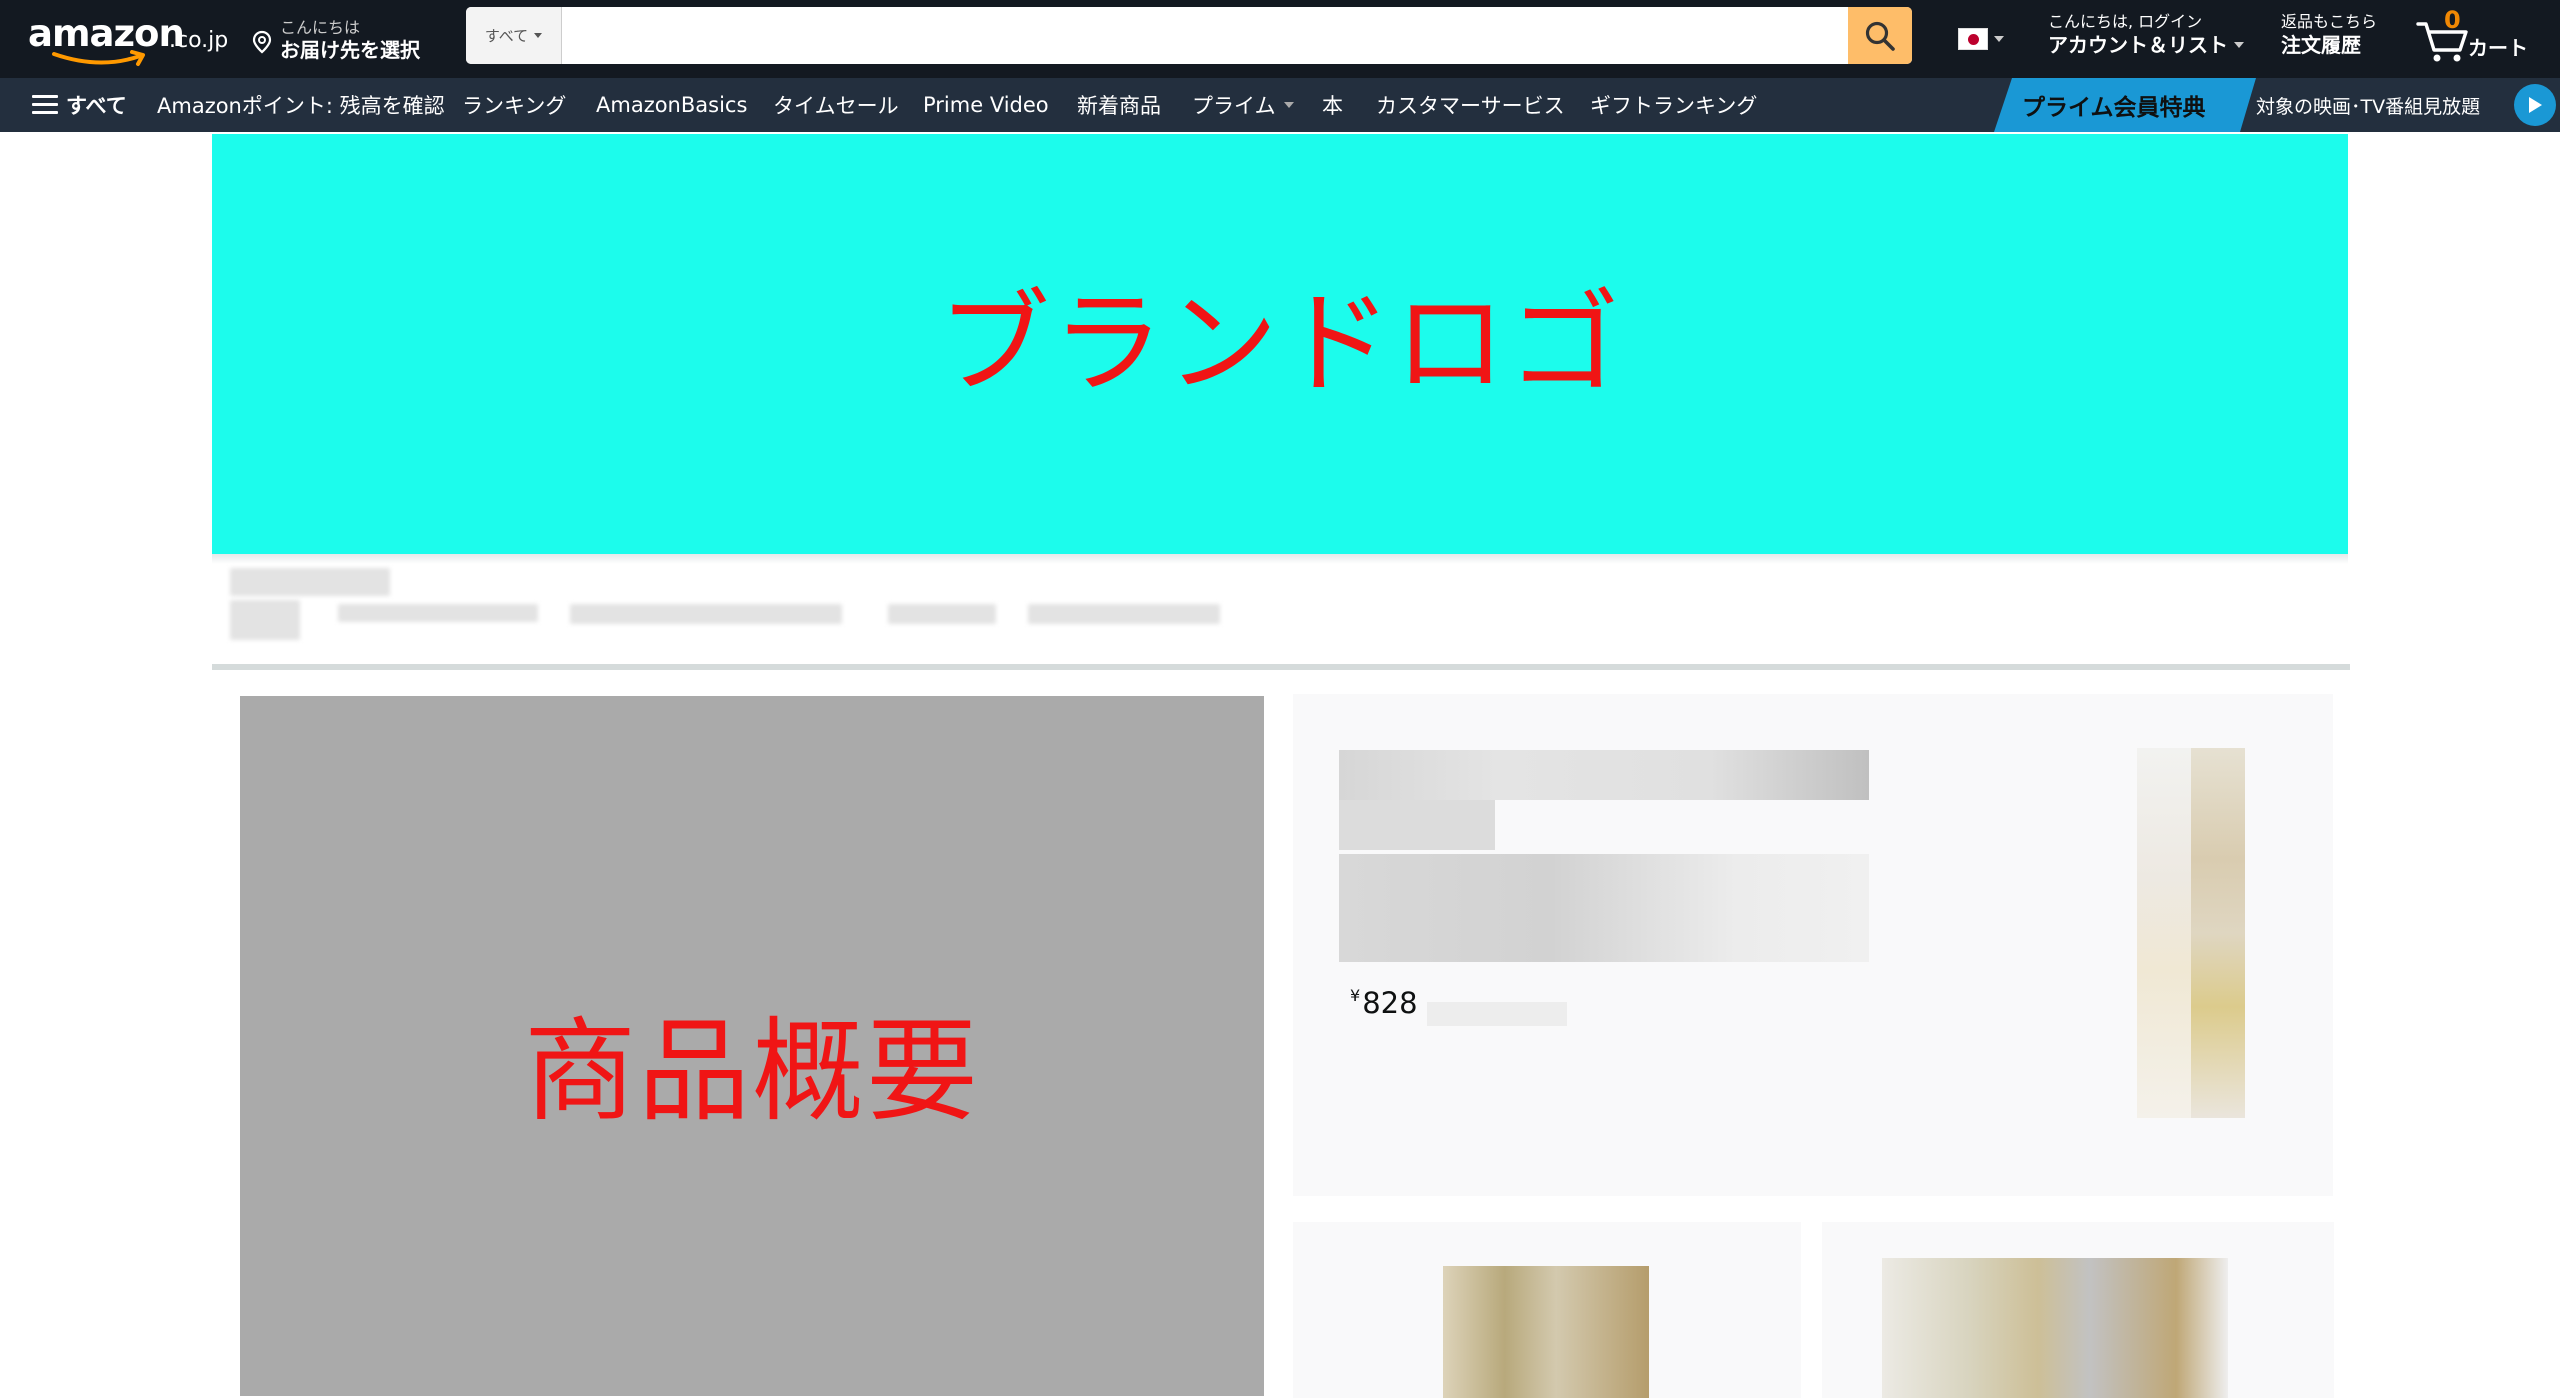 The width and height of the screenshot is (2560, 1398). Describe the element at coordinates (45, 105) in the screenshot. I see `hamburger-menu-icon` at that location.